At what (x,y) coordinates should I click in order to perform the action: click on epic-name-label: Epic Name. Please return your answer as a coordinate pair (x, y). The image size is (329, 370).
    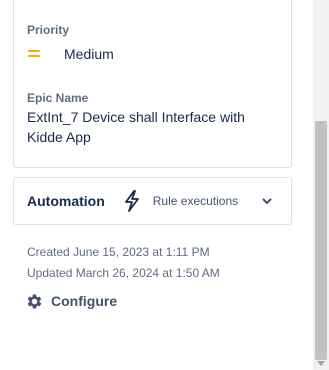
    Looking at the image, I should click on (58, 98).